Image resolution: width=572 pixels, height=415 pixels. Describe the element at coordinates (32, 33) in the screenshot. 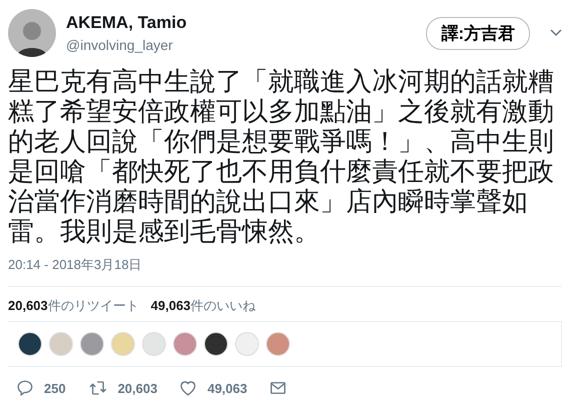

I see `avatar-photo-placeholder` at that location.